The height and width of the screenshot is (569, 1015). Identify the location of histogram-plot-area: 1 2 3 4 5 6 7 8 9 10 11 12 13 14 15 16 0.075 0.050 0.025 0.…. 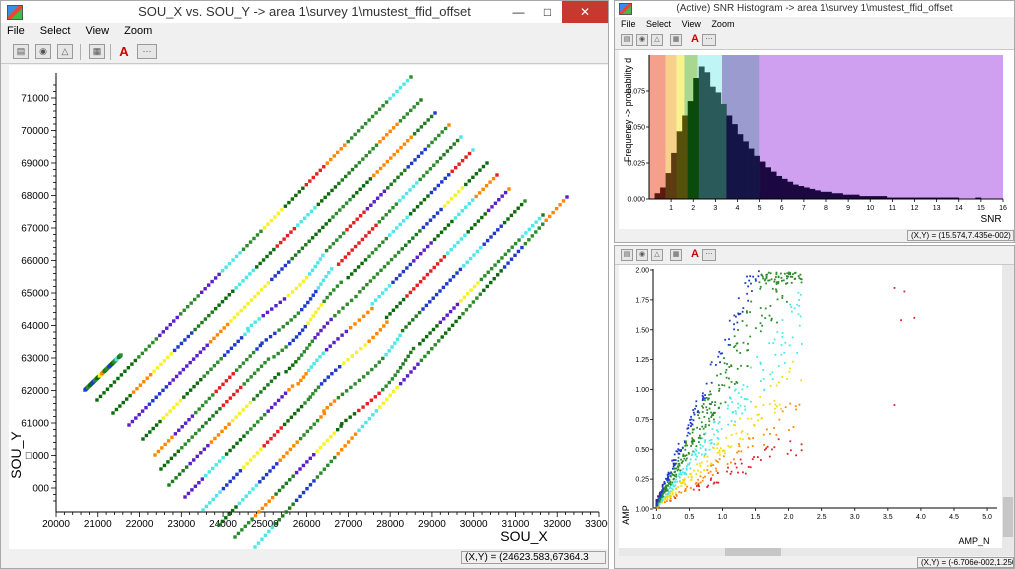
(816, 139).